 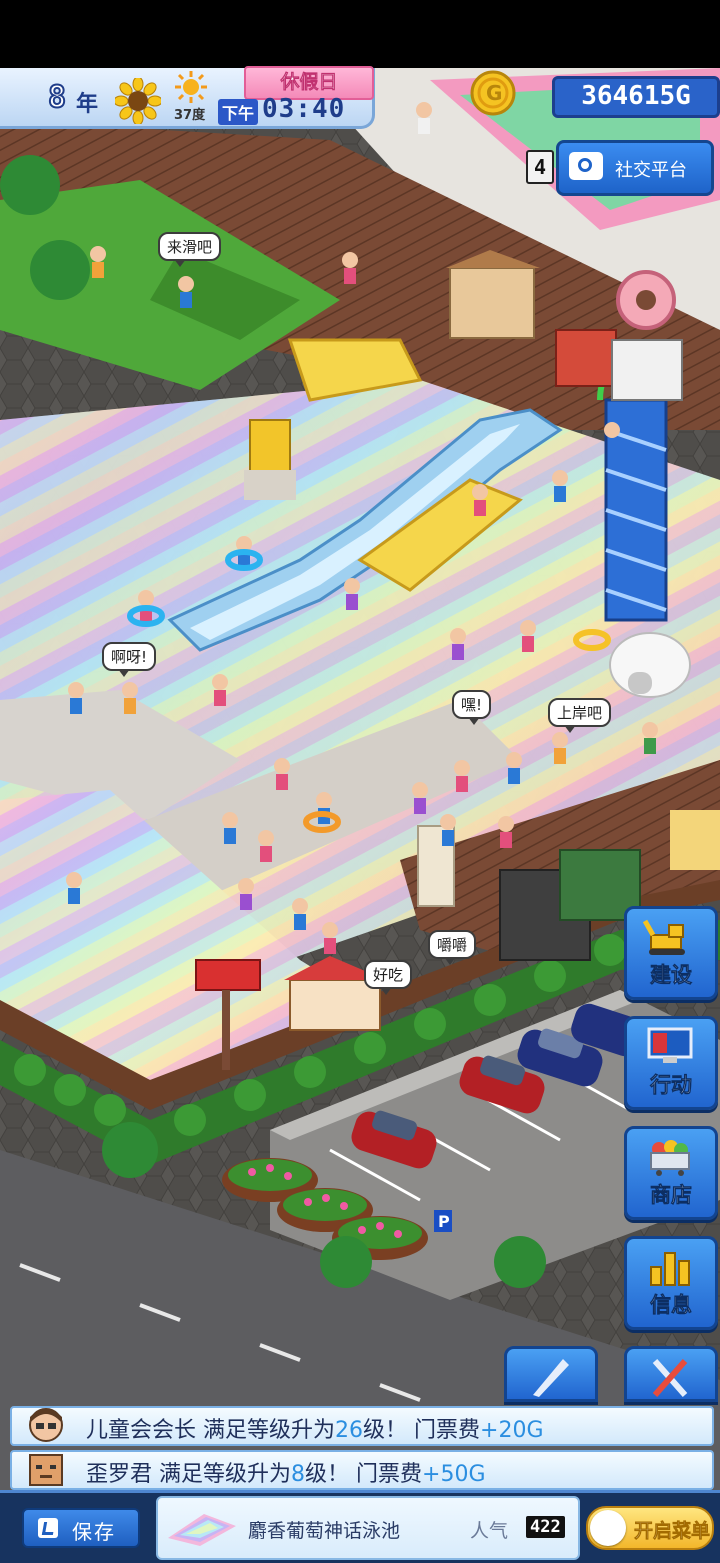 I want to click on sunny-weather-icon, so click(x=191, y=87).